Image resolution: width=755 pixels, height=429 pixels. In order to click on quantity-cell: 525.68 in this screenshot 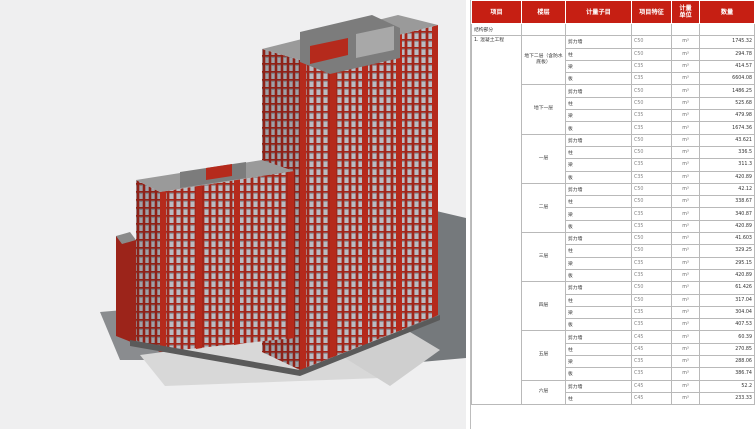, I will do `click(727, 103)`.